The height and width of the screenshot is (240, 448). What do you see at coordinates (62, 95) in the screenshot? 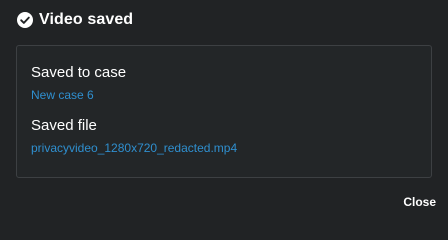
I see `case-link: New case 6` at bounding box center [62, 95].